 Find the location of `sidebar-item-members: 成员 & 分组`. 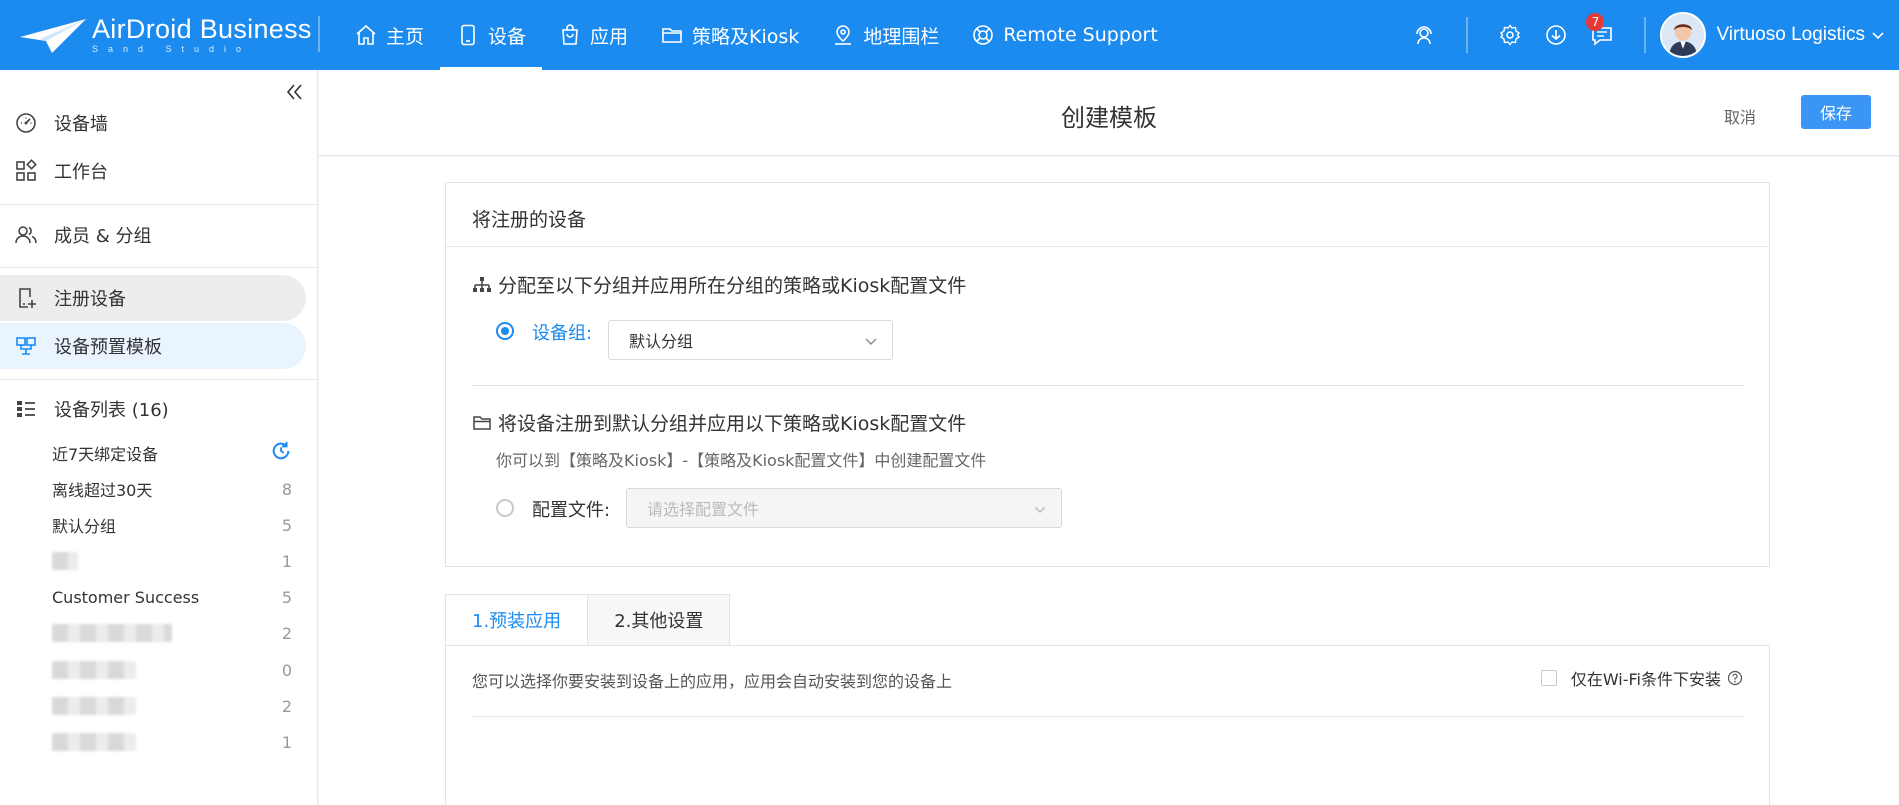

sidebar-item-members: 成员 & 分组 is located at coordinates (153, 235).